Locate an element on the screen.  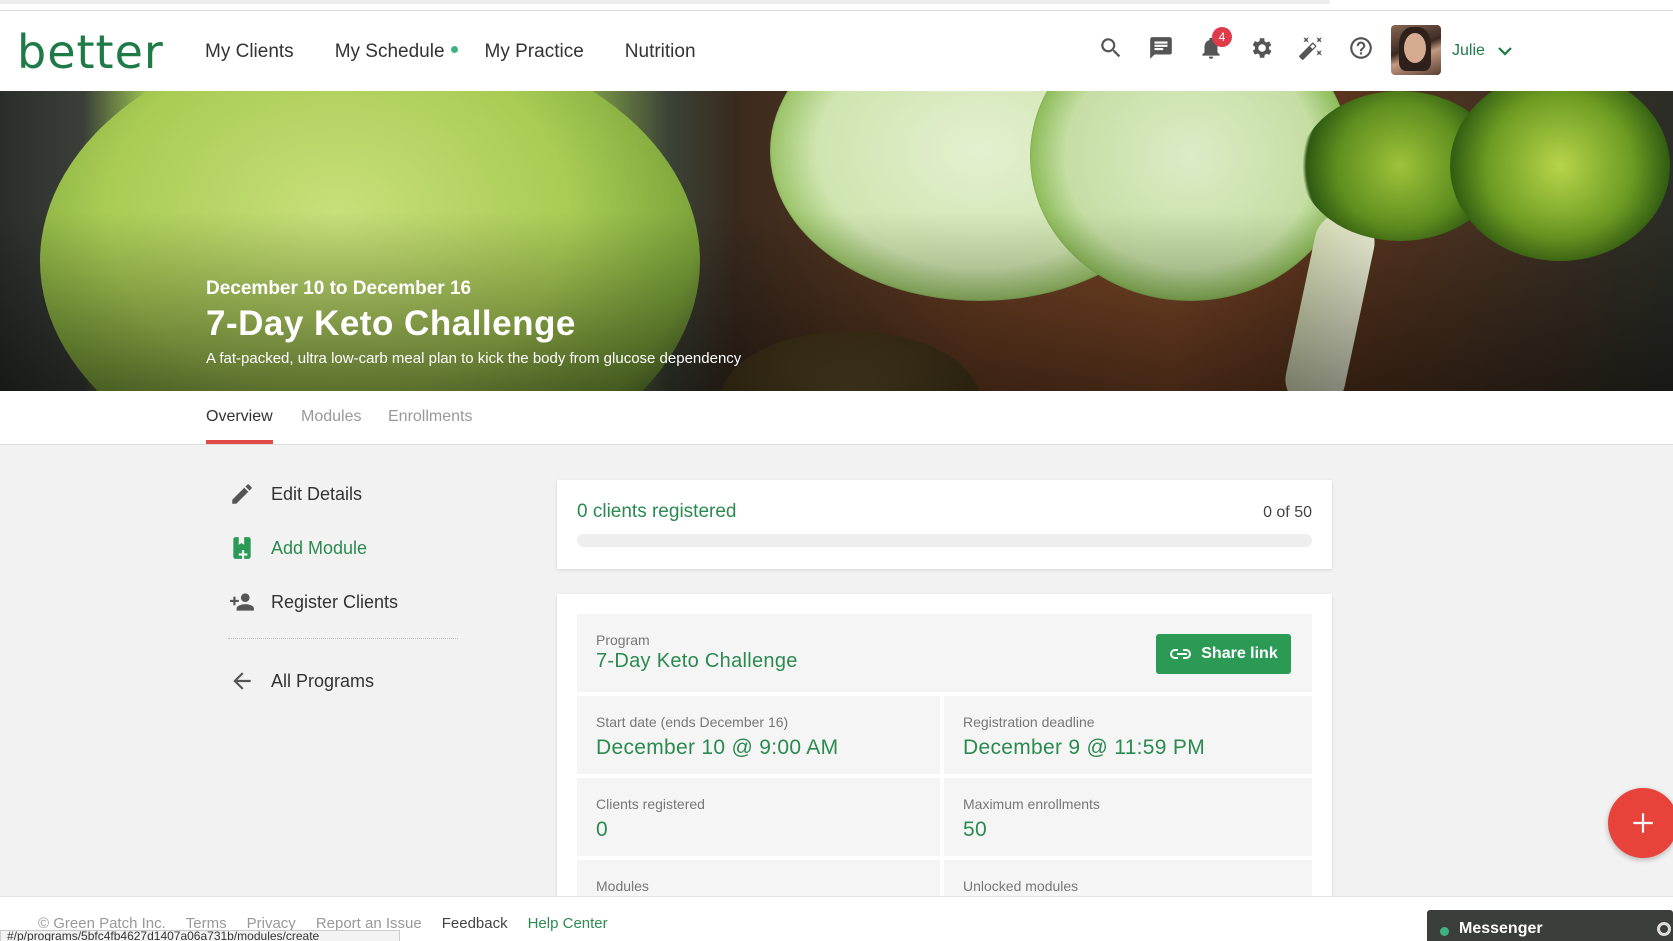
clients-registered-summary: 0 clients registered is located at coordinates (657, 511).